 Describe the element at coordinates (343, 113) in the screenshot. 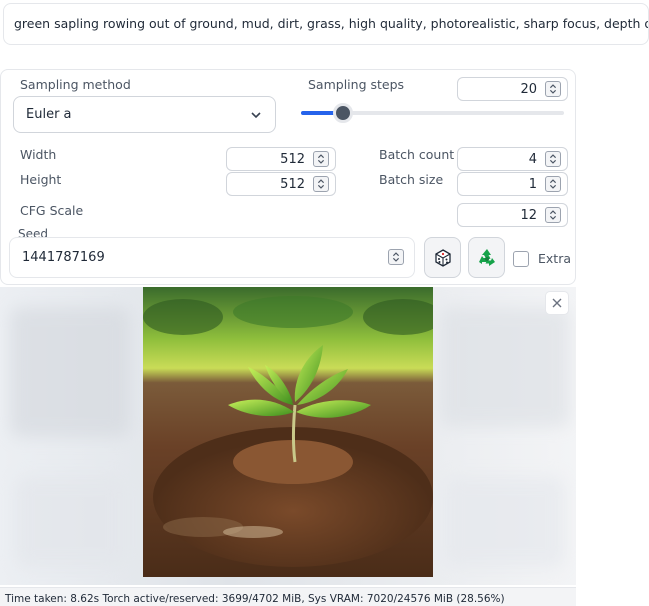

I see `slider-handle` at that location.